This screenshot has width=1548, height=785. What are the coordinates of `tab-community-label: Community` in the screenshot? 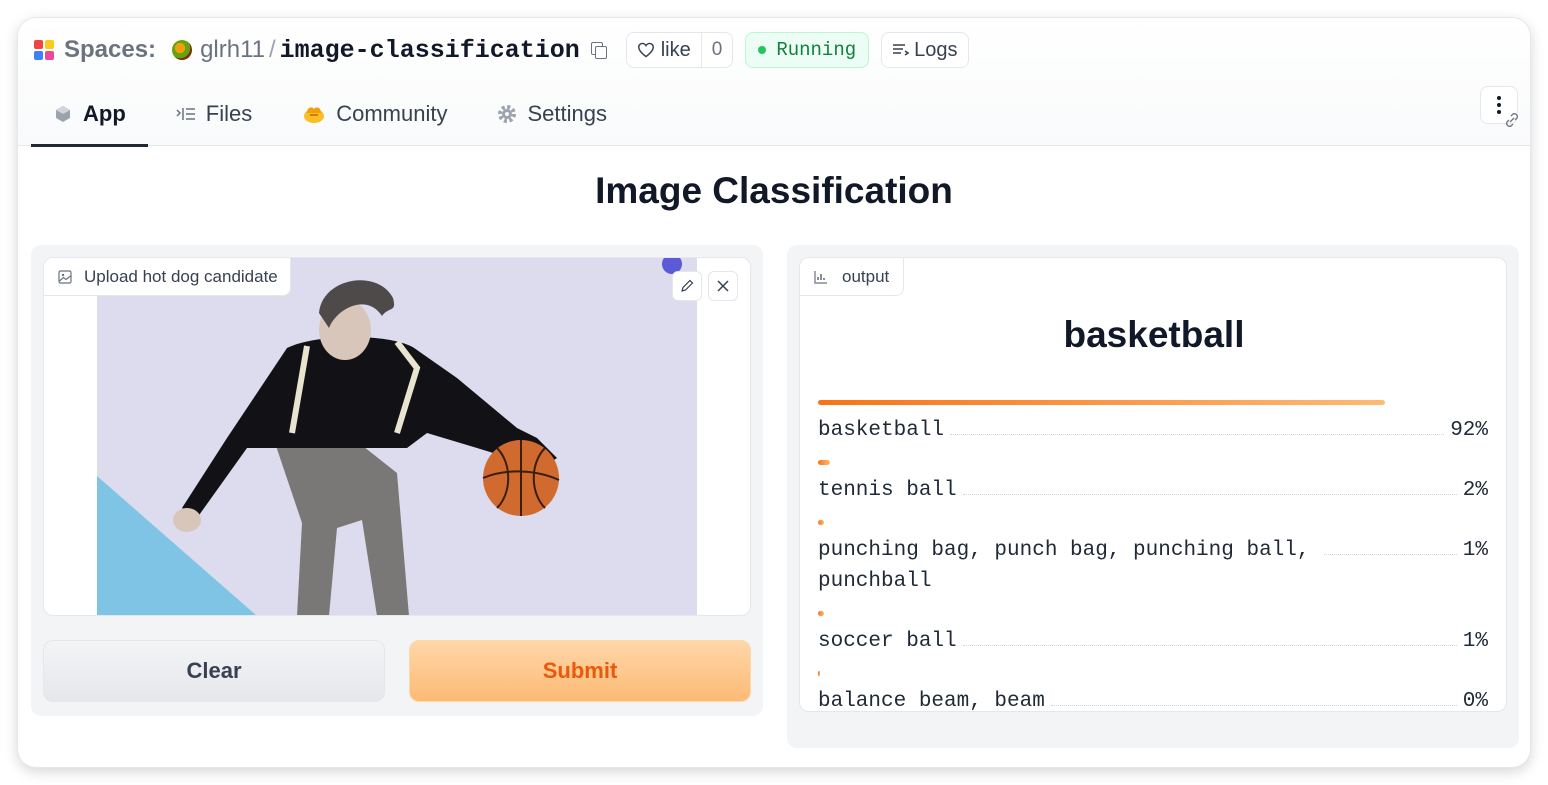 It's located at (392, 113).